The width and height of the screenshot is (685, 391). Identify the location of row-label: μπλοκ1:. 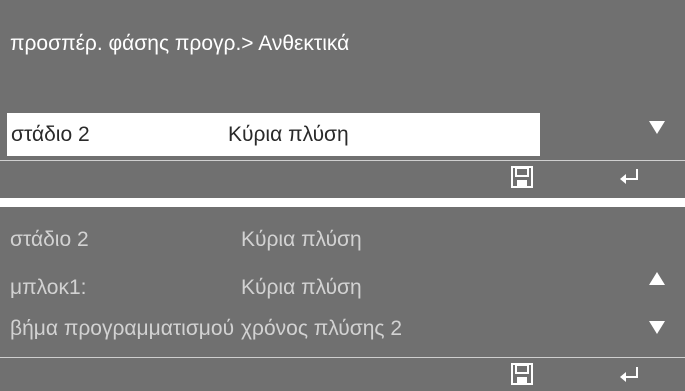
(48, 287).